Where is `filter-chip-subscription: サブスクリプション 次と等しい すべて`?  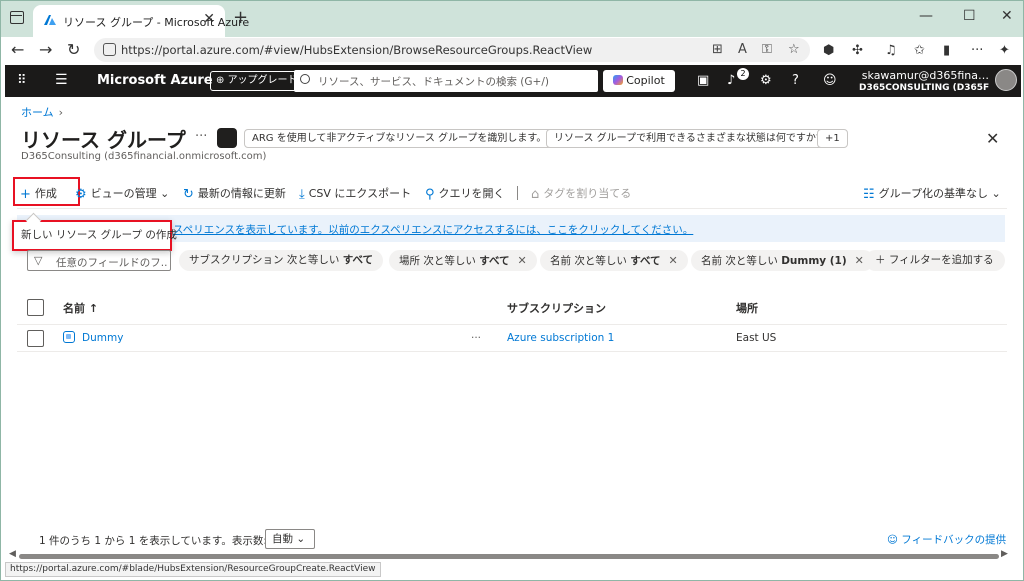 filter-chip-subscription: サブスクリプション 次と等しい すべて is located at coordinates (281, 260).